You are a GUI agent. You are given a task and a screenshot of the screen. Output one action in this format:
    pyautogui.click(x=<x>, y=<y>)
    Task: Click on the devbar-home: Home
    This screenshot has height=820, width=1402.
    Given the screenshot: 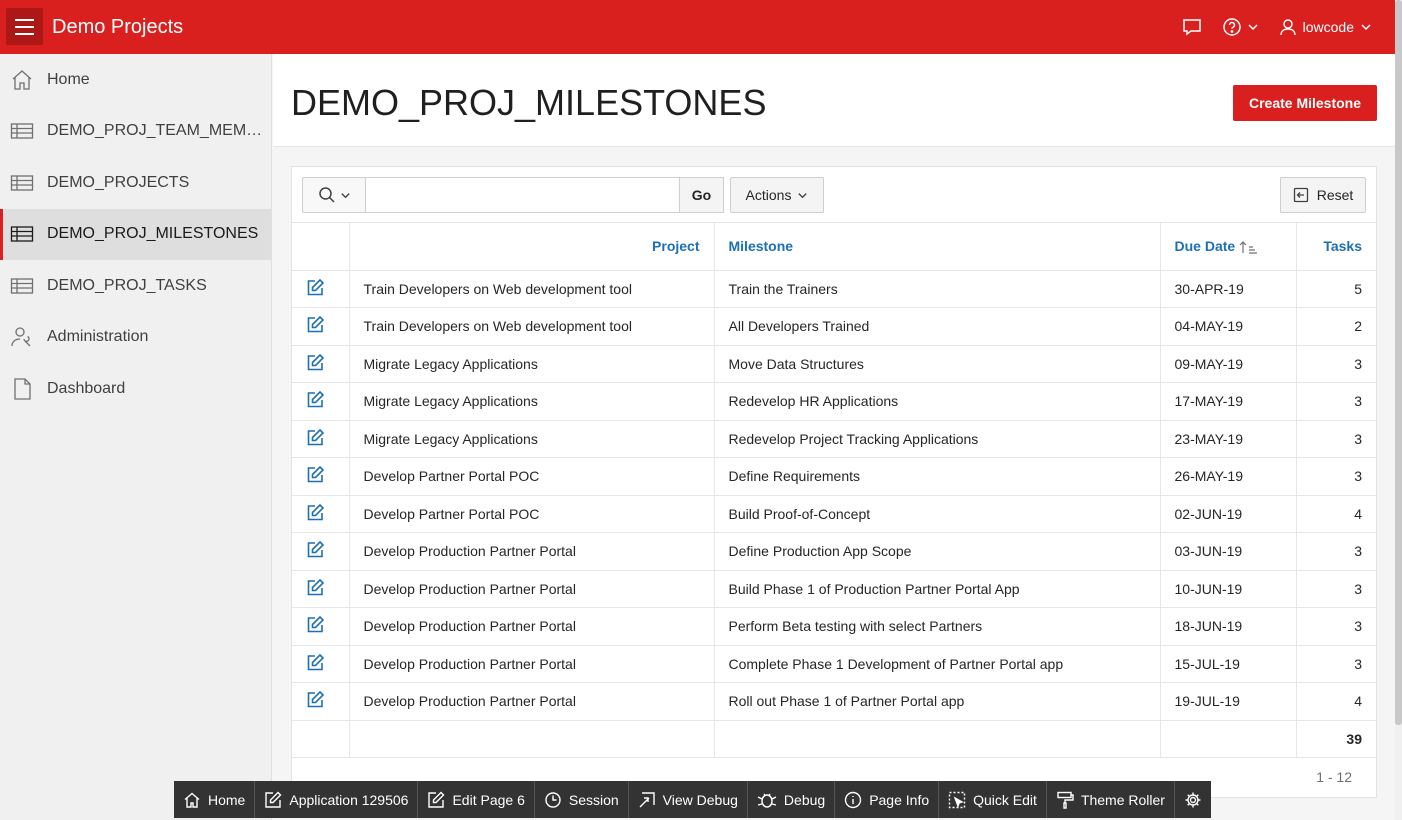 What is the action you would take?
    pyautogui.click(x=215, y=799)
    